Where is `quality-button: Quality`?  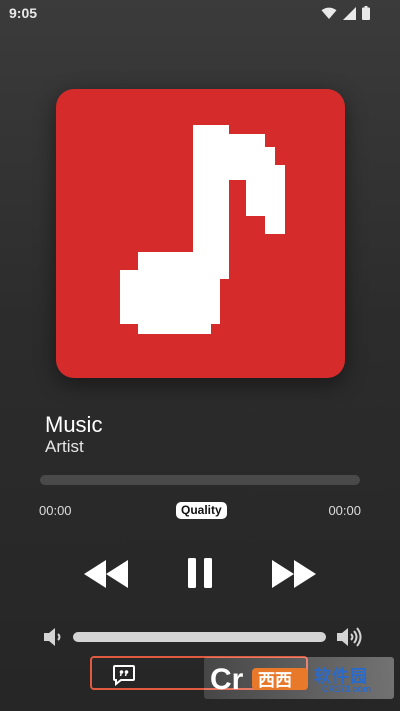
quality-button: Quality is located at coordinates (201, 510).